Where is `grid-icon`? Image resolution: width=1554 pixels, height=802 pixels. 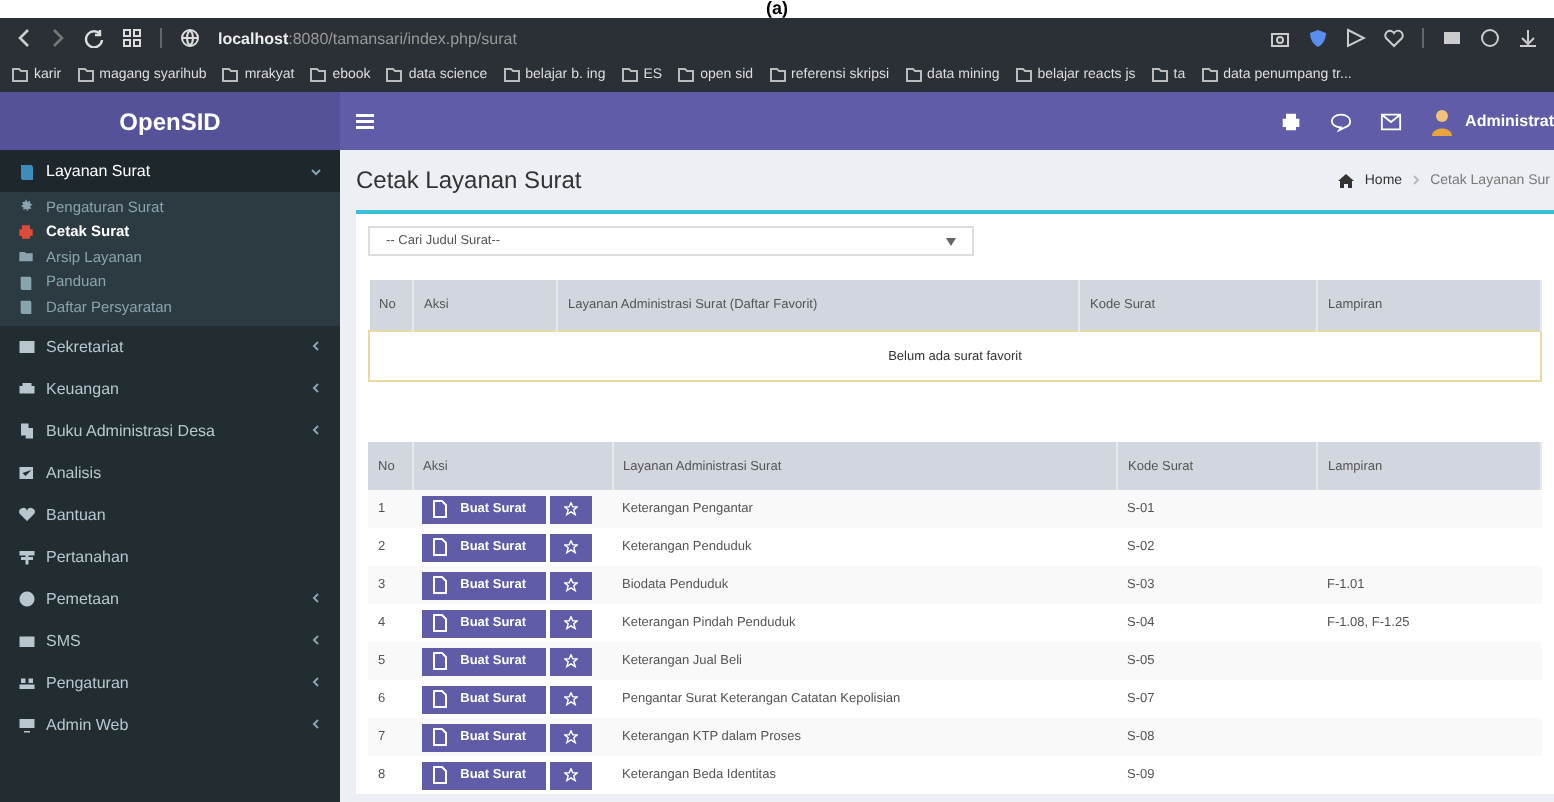
grid-icon is located at coordinates (132, 38).